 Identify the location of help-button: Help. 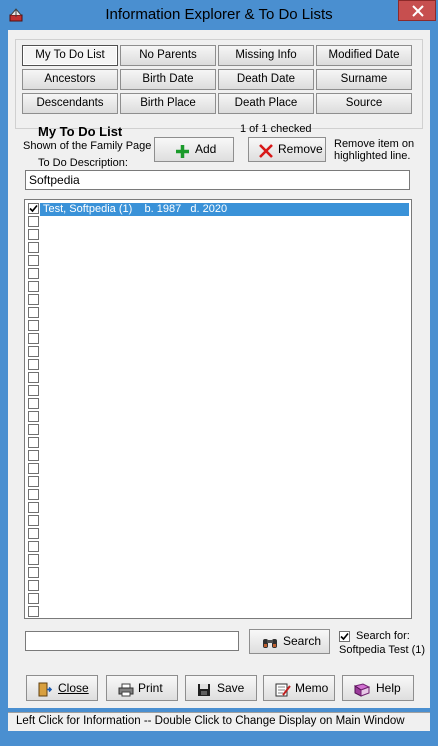
(378, 688).